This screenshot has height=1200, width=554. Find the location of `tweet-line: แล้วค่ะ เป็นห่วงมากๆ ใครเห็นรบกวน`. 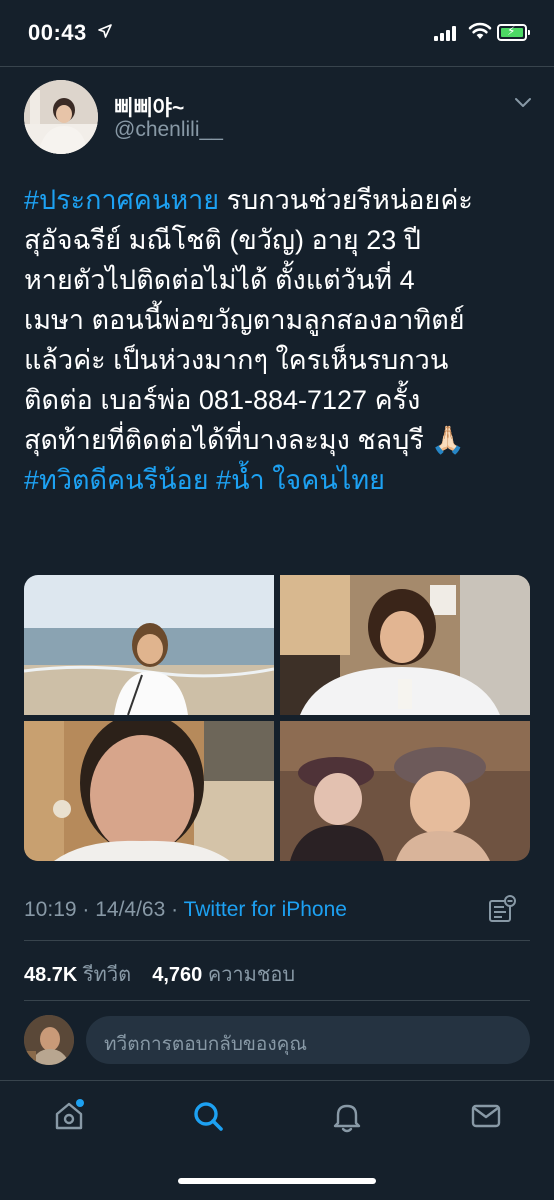

tweet-line: แล้วค่ะ เป็นห่วงมากๆ ใครเห็นรบกวน is located at coordinates (279, 360).